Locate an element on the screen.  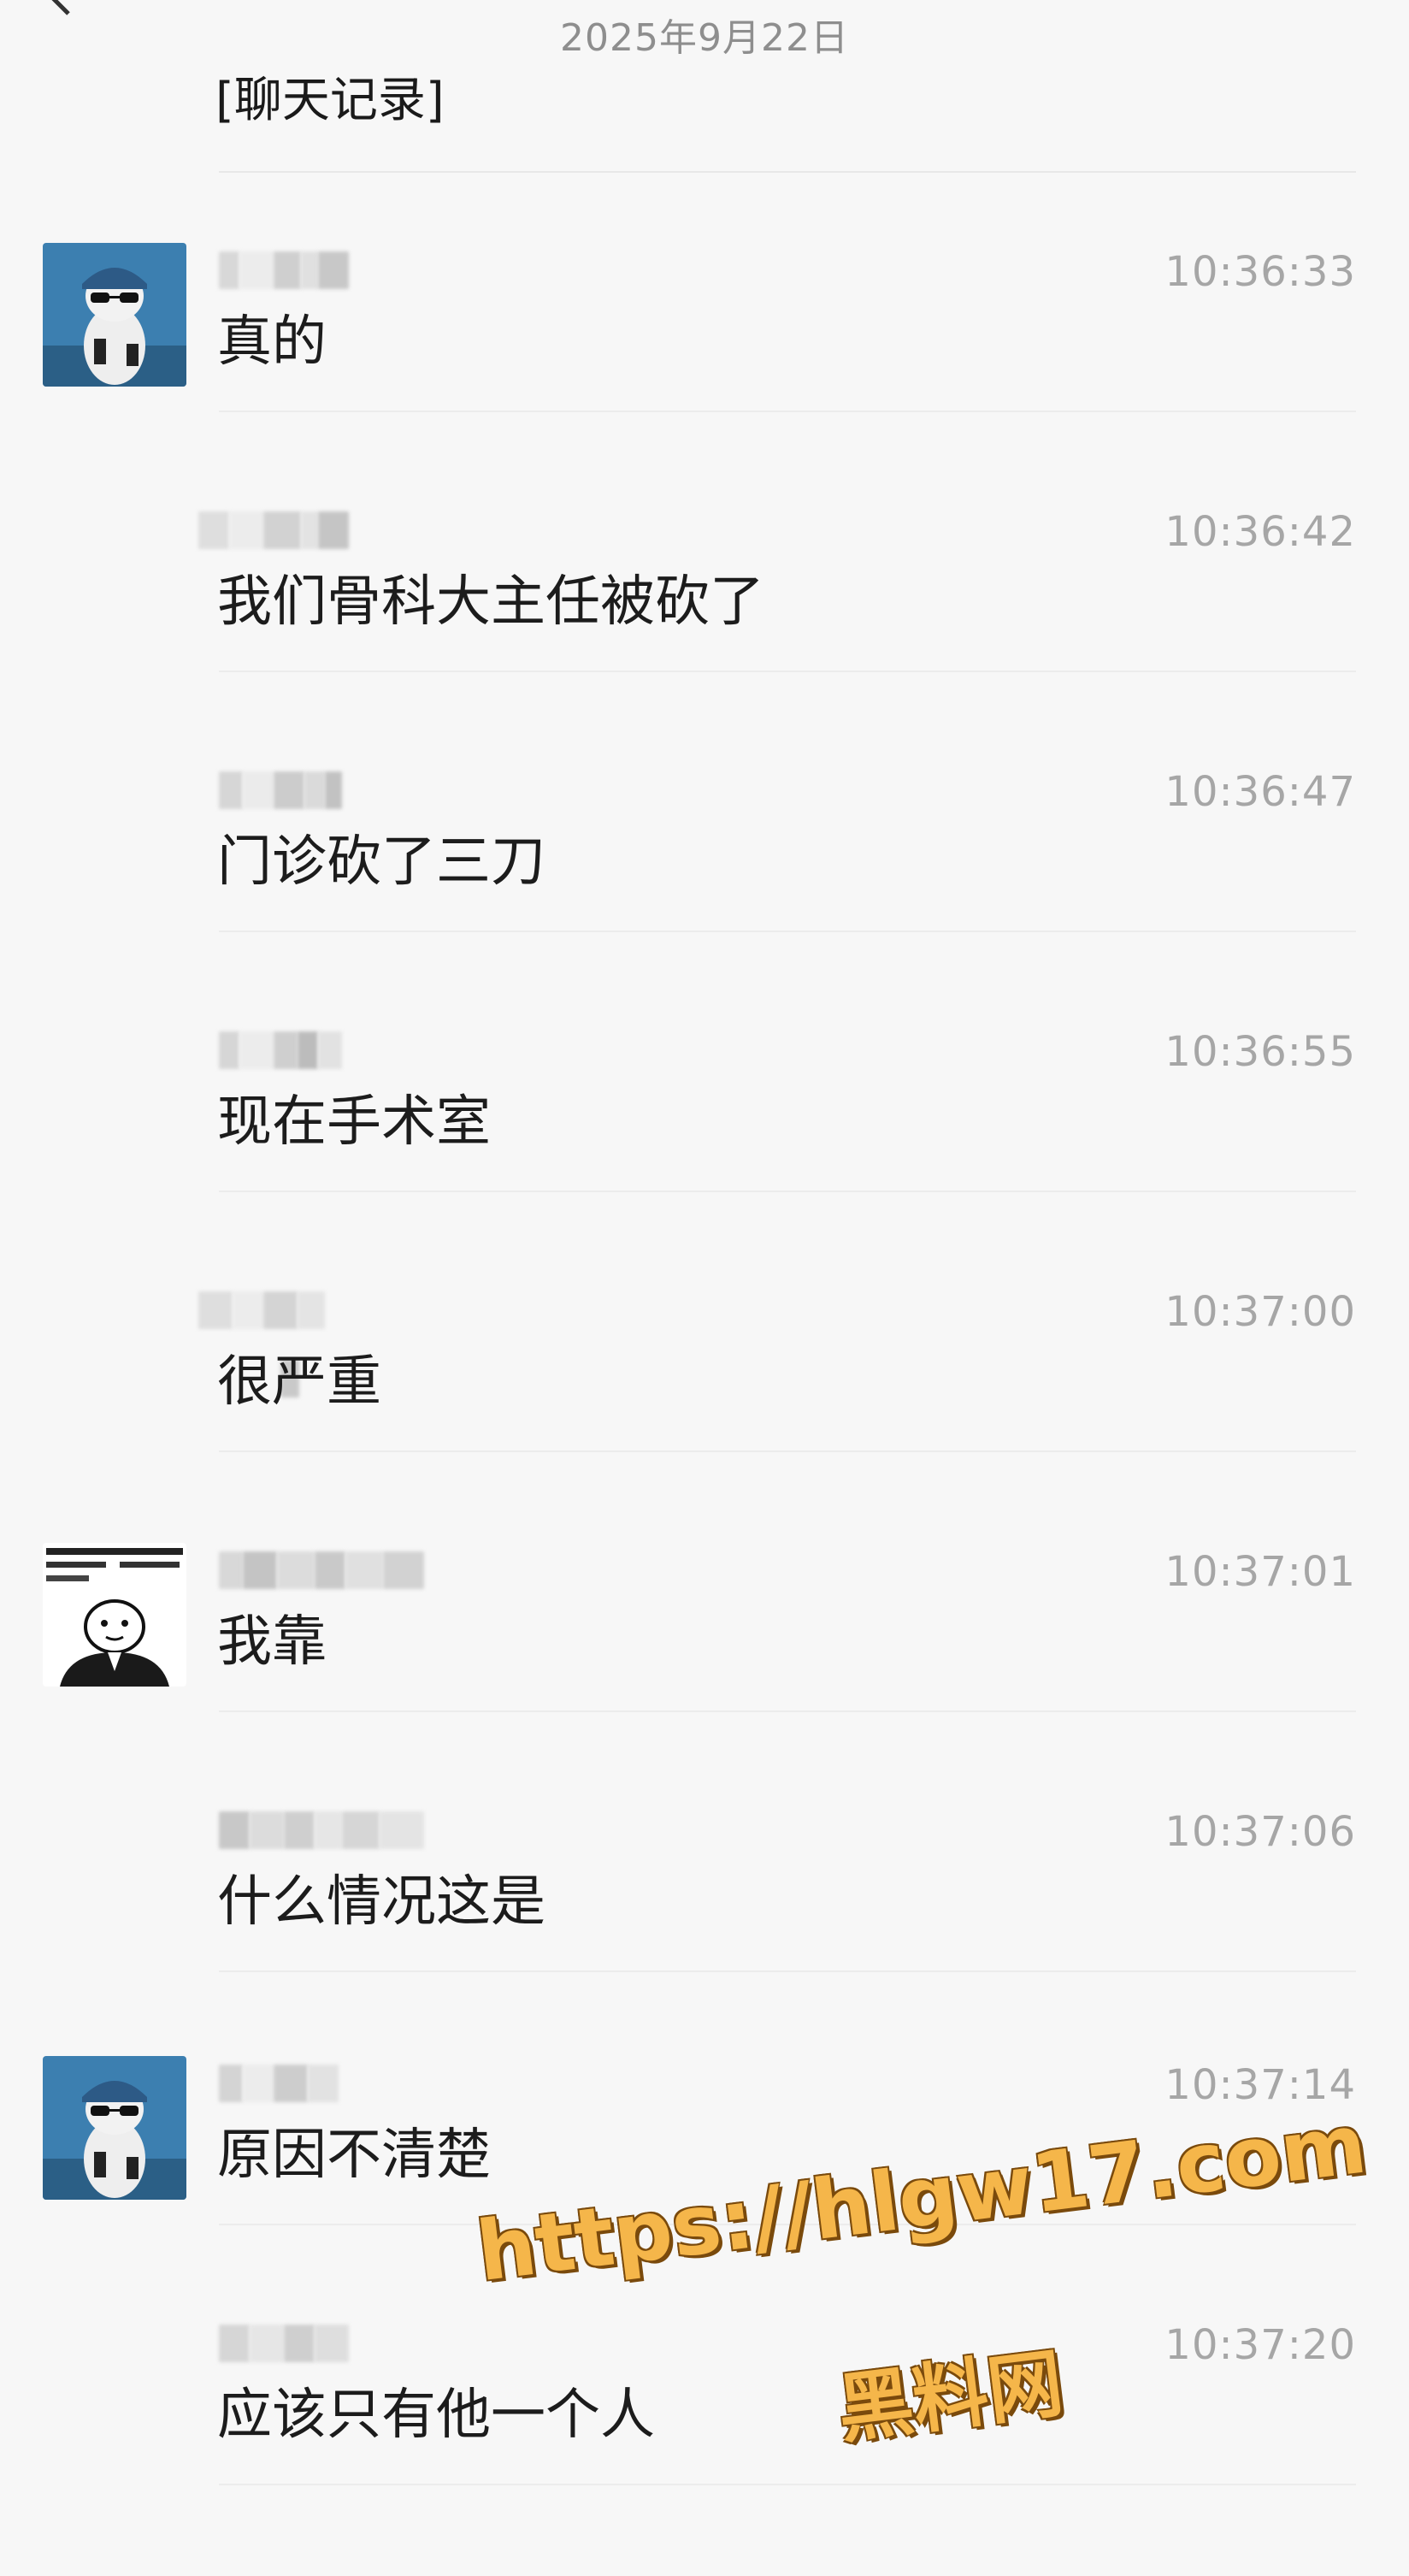
message-time: 10:36:33 is located at coordinates (1260, 272).